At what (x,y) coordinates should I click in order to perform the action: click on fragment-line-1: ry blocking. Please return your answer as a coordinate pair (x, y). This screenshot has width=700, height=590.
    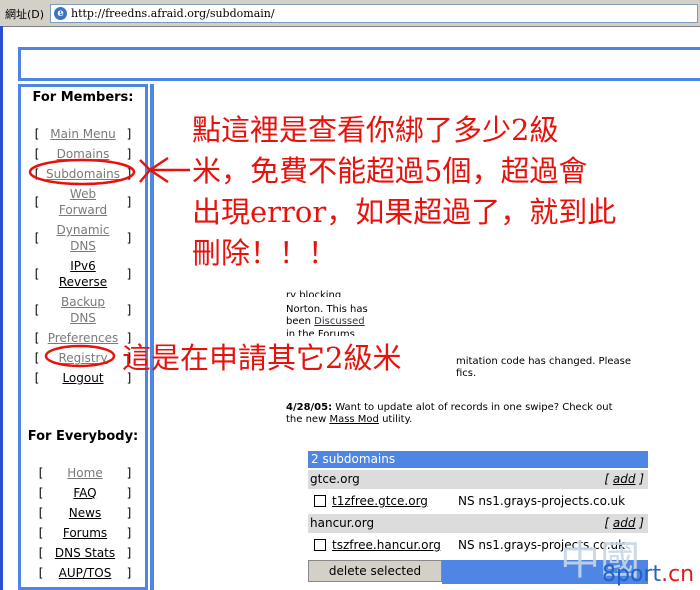
    Looking at the image, I should click on (314, 293).